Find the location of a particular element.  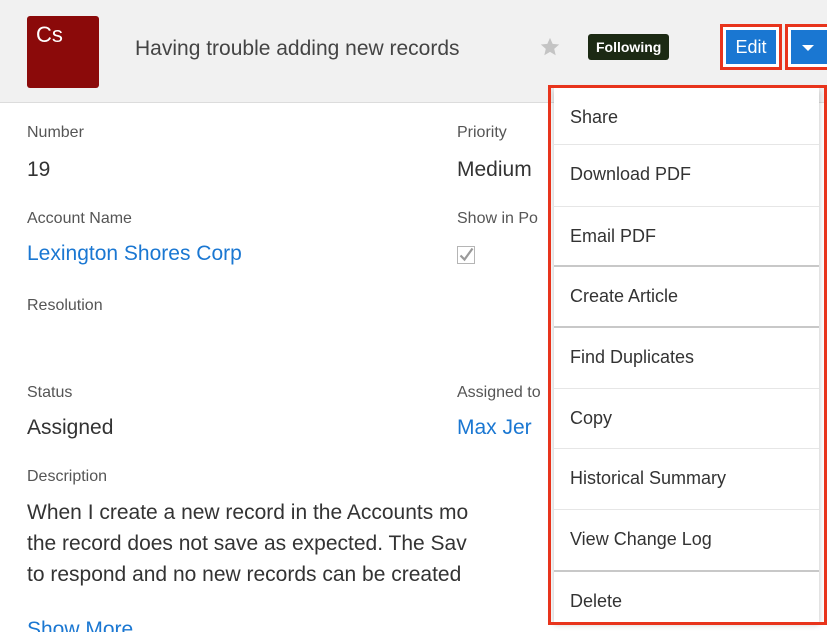

number-value: 19 is located at coordinates (39, 169).